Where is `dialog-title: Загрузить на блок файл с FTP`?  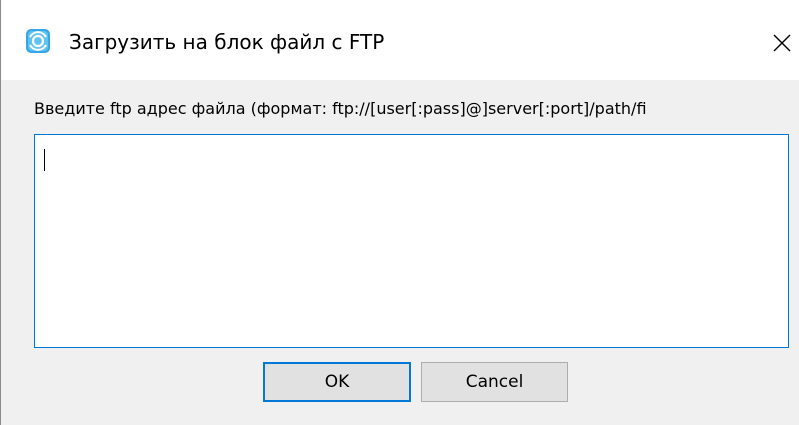 dialog-title: Загрузить на блок файл с FTP is located at coordinates (227, 42).